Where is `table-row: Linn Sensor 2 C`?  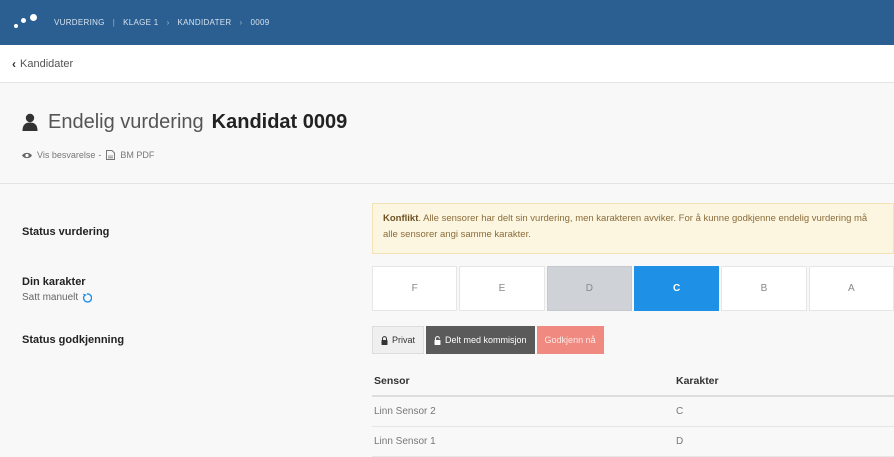
table-row: Linn Sensor 2 C is located at coordinates (633, 412).